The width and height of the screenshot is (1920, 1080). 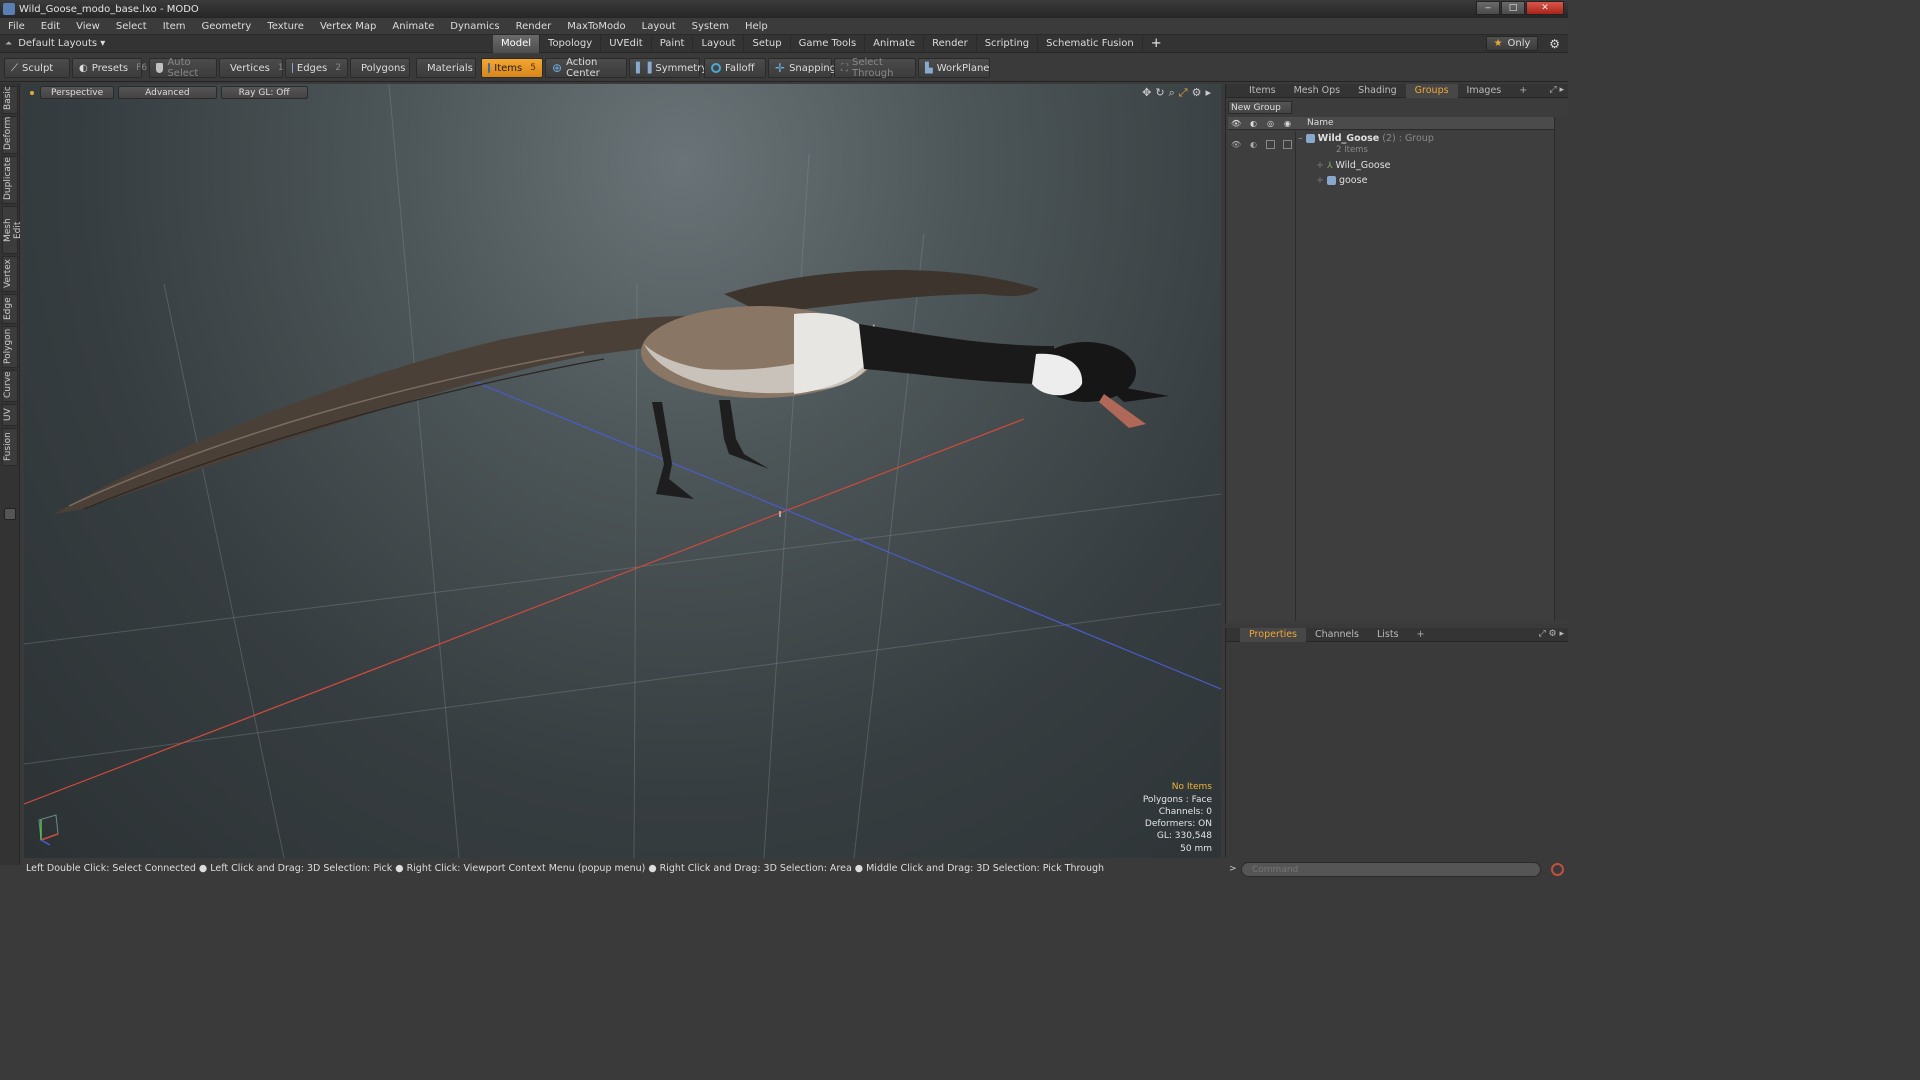 What do you see at coordinates (10, 309) in the screenshot?
I see `vtab-edge: Edge` at bounding box center [10, 309].